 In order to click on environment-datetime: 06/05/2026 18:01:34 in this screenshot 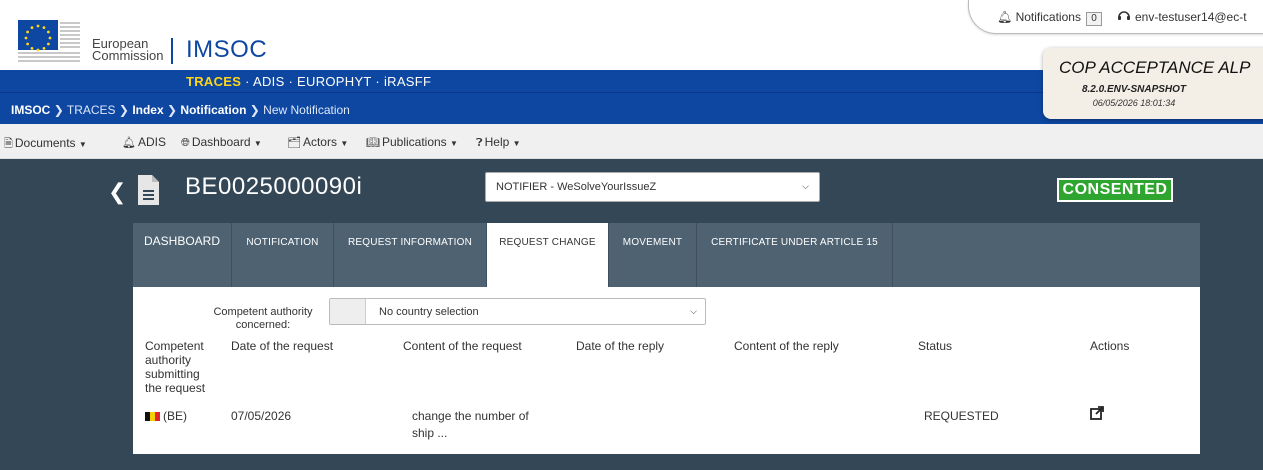, I will do `click(1134, 103)`.